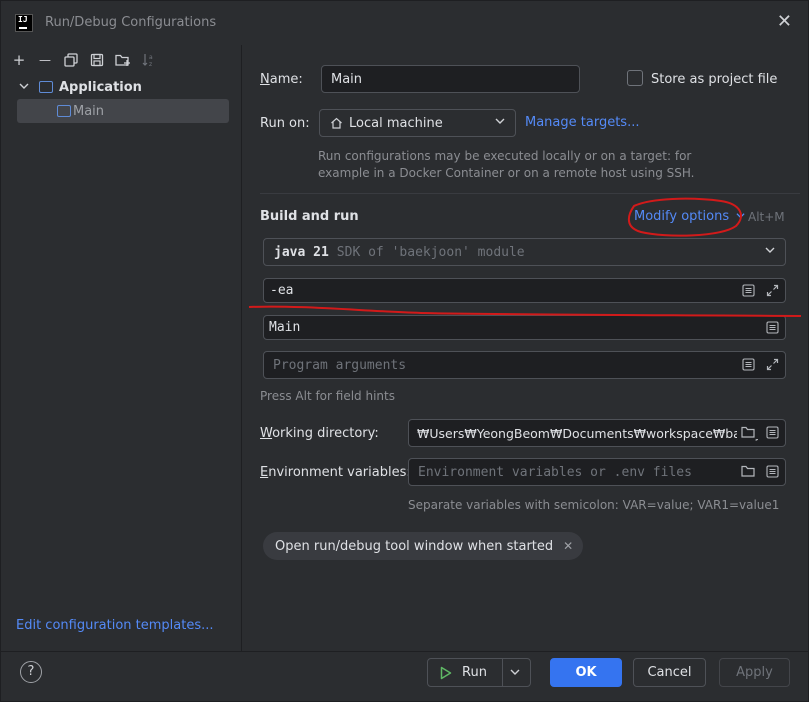 The height and width of the screenshot is (702, 809). Describe the element at coordinates (285, 123) in the screenshot. I see `run-on-label: Run on:` at that location.